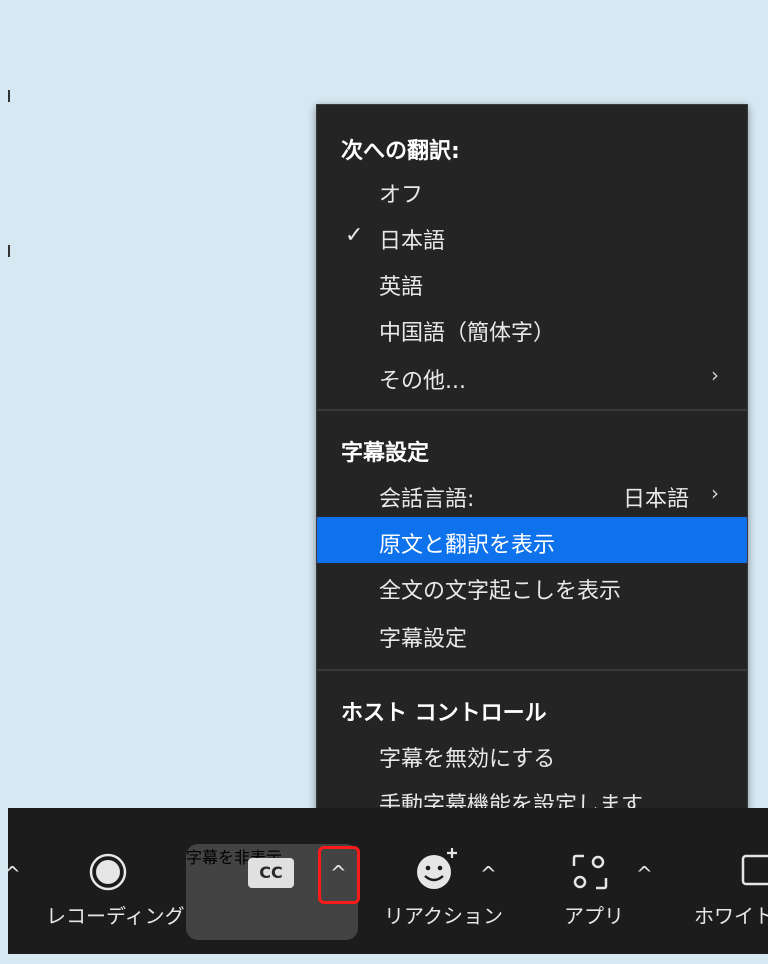  Describe the element at coordinates (594, 916) in the screenshot. I see `apps-label: アプリ` at that location.